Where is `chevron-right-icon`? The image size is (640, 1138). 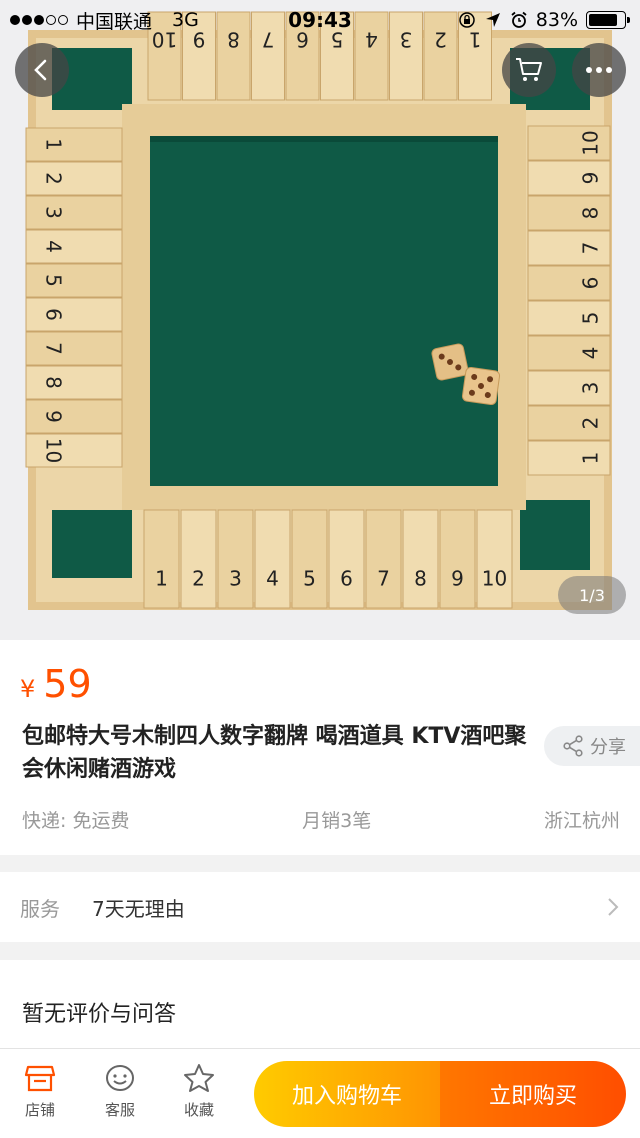 chevron-right-icon is located at coordinates (613, 907).